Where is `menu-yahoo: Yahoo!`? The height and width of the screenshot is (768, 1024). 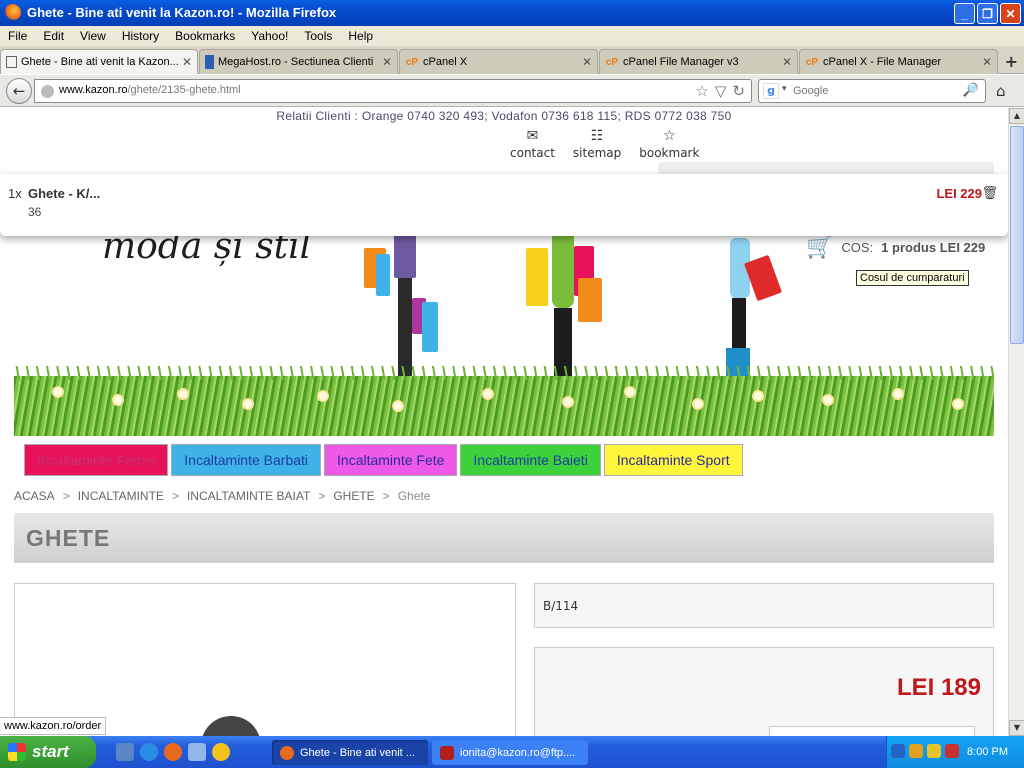
menu-yahoo: Yahoo! is located at coordinates (269, 36).